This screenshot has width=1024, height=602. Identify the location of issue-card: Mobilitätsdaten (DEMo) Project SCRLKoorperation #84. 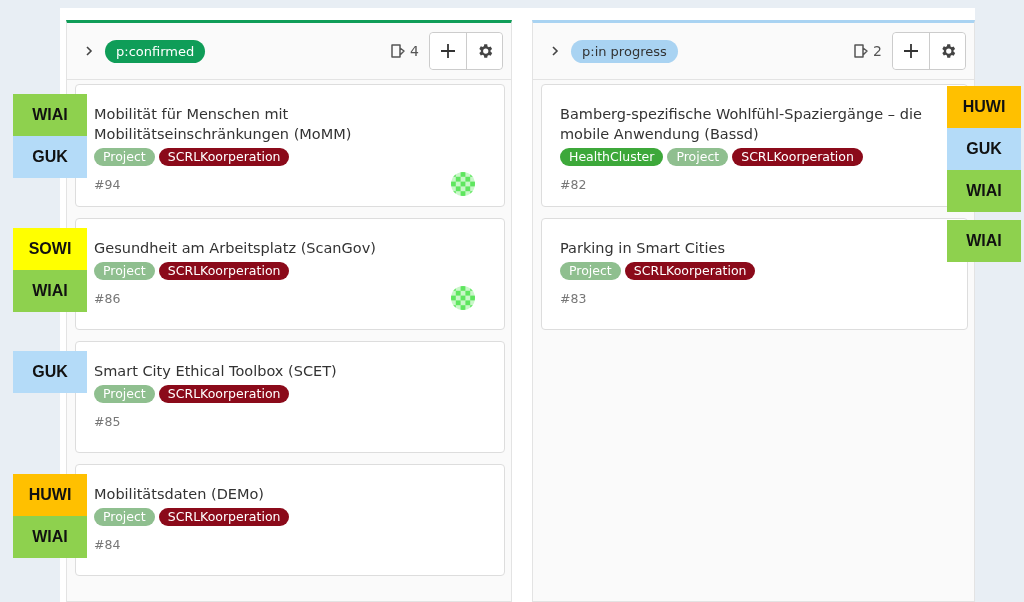
(290, 520).